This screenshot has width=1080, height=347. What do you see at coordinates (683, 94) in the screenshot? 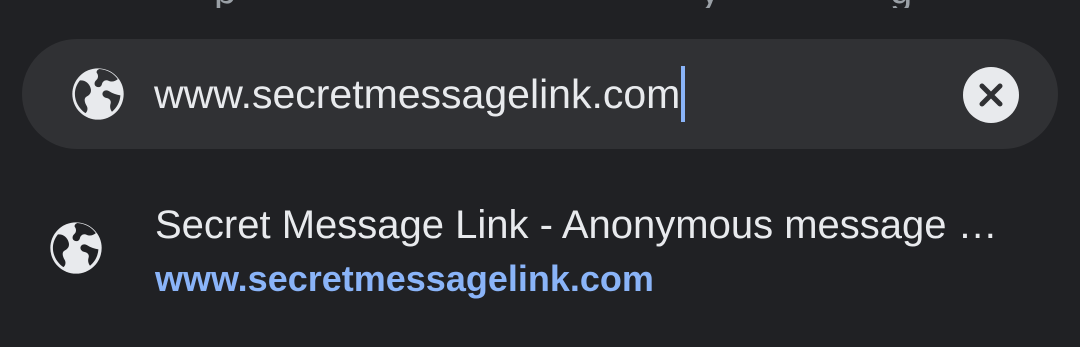
I see `text-caret` at bounding box center [683, 94].